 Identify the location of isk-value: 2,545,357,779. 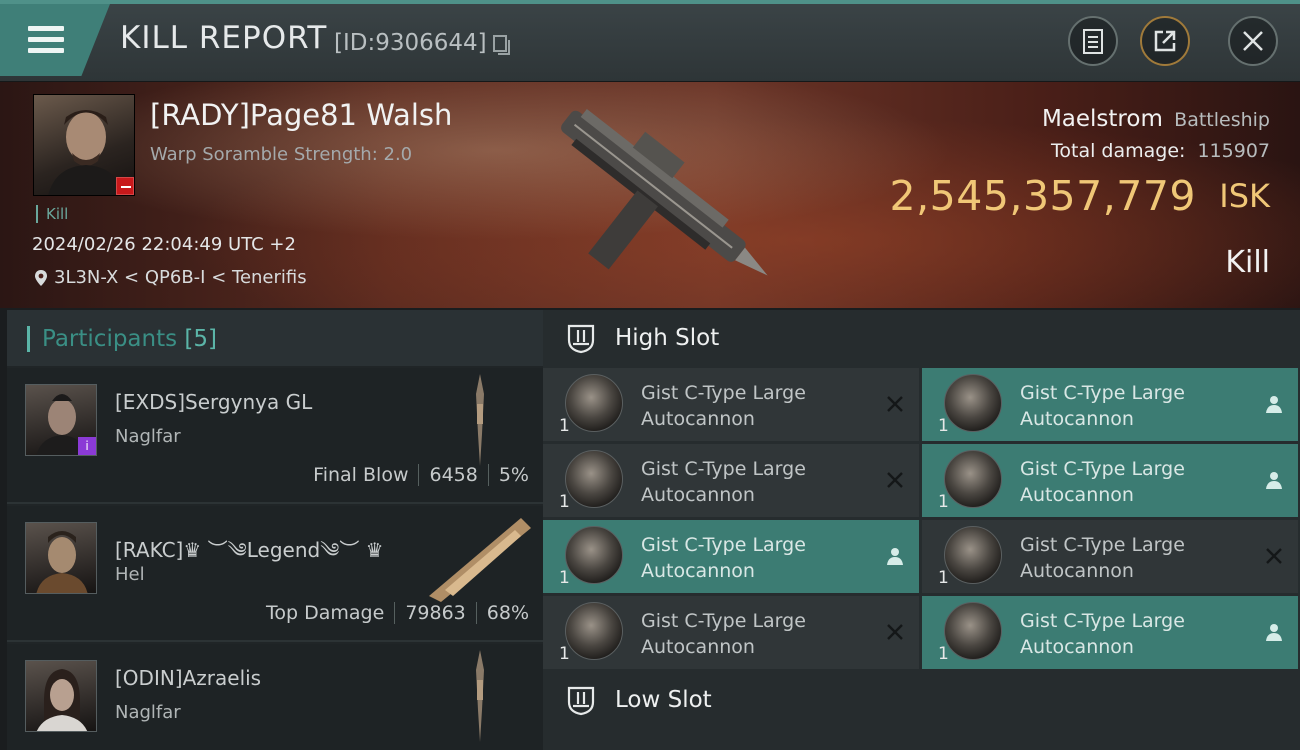
(1042, 196).